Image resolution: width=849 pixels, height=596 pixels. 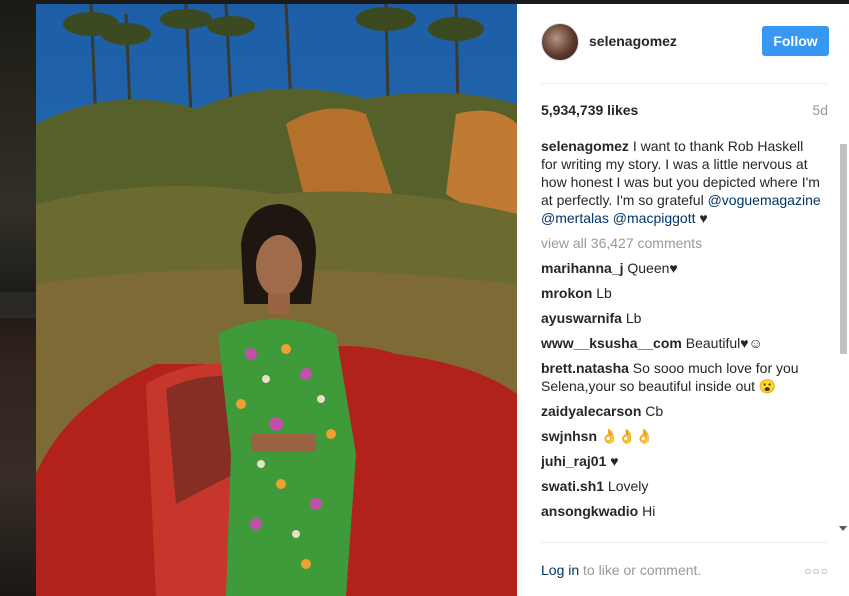 I want to click on comment-item: swjnhsn 👌👌👌, so click(x=681, y=436).